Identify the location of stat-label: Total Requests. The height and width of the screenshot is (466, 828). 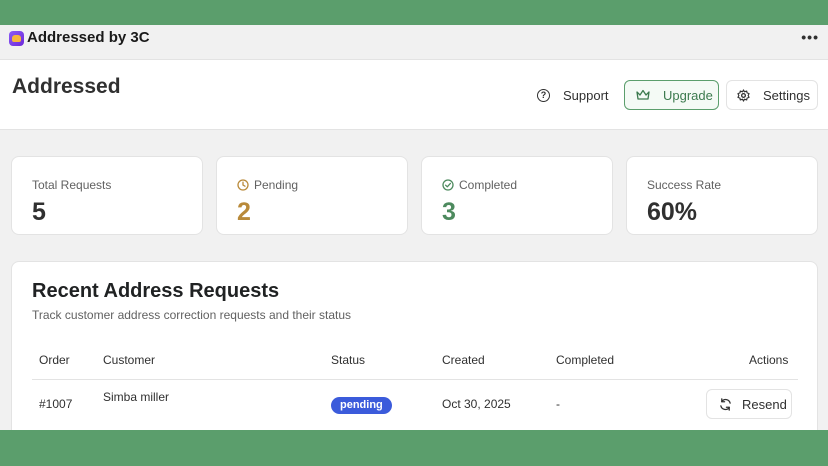
(71, 185).